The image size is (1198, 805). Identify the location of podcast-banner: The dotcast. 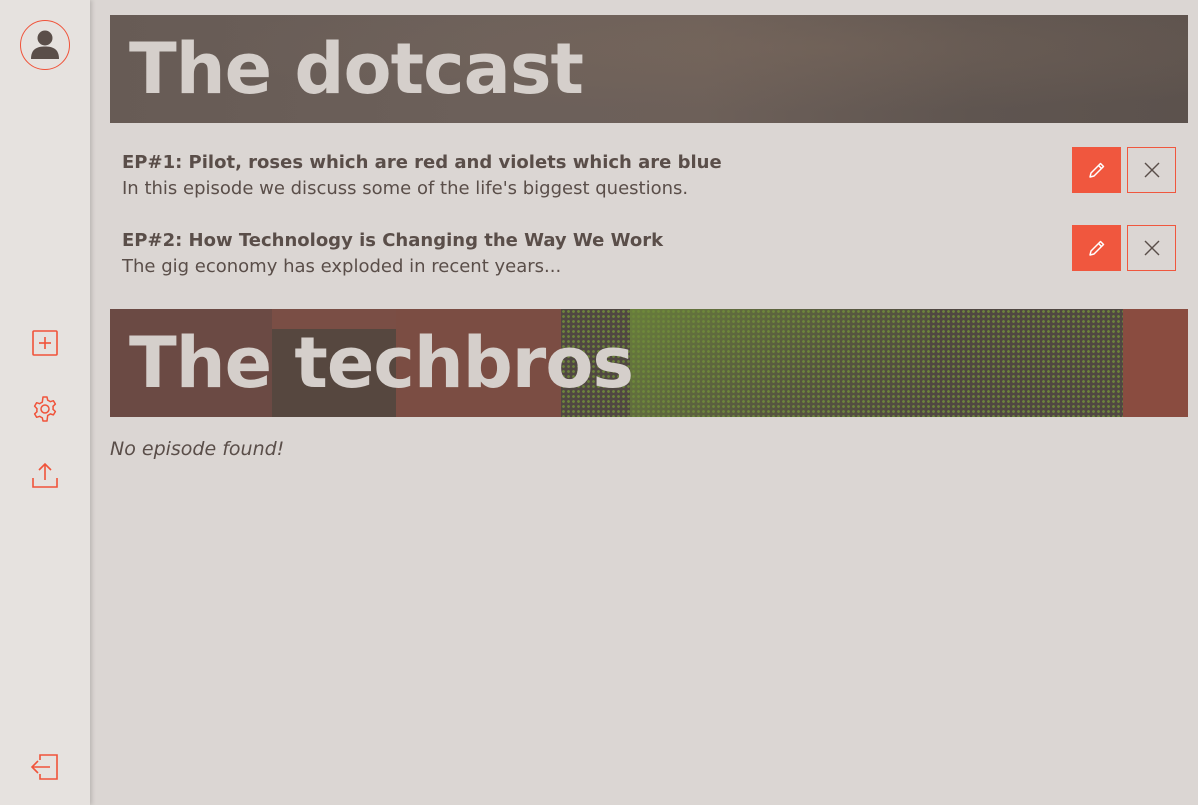
(649, 69).